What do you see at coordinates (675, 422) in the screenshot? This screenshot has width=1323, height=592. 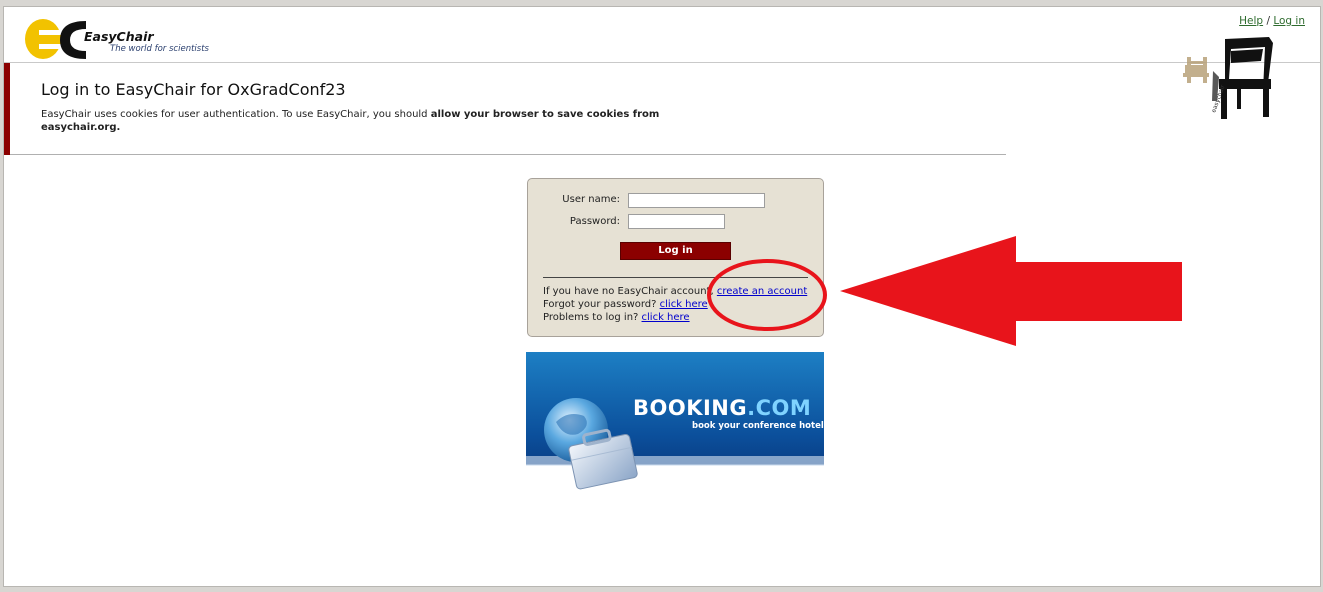 I see `booking-ad-banner: BOOKING.COM book your conference hotel` at bounding box center [675, 422].